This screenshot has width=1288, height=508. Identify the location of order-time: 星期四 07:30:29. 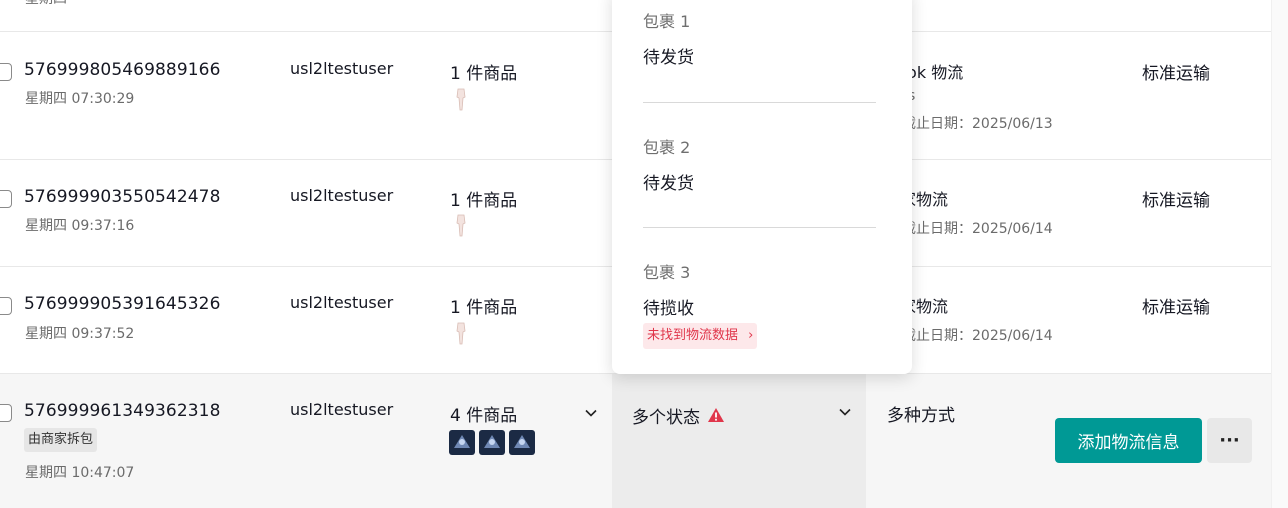
(80, 99).